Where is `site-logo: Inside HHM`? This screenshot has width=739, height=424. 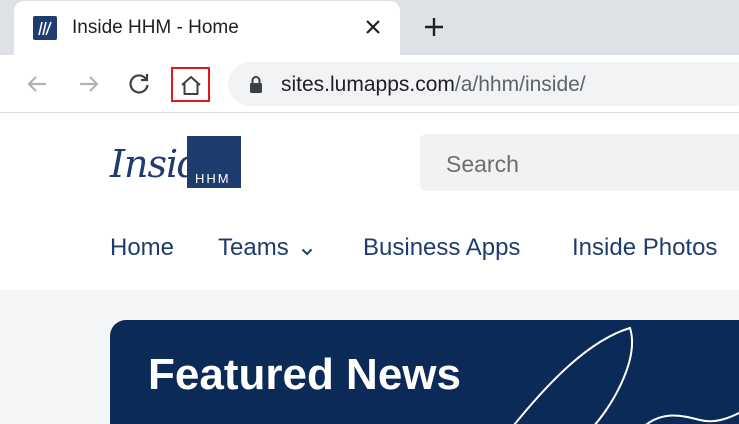 site-logo: Inside HHM is located at coordinates (176, 163).